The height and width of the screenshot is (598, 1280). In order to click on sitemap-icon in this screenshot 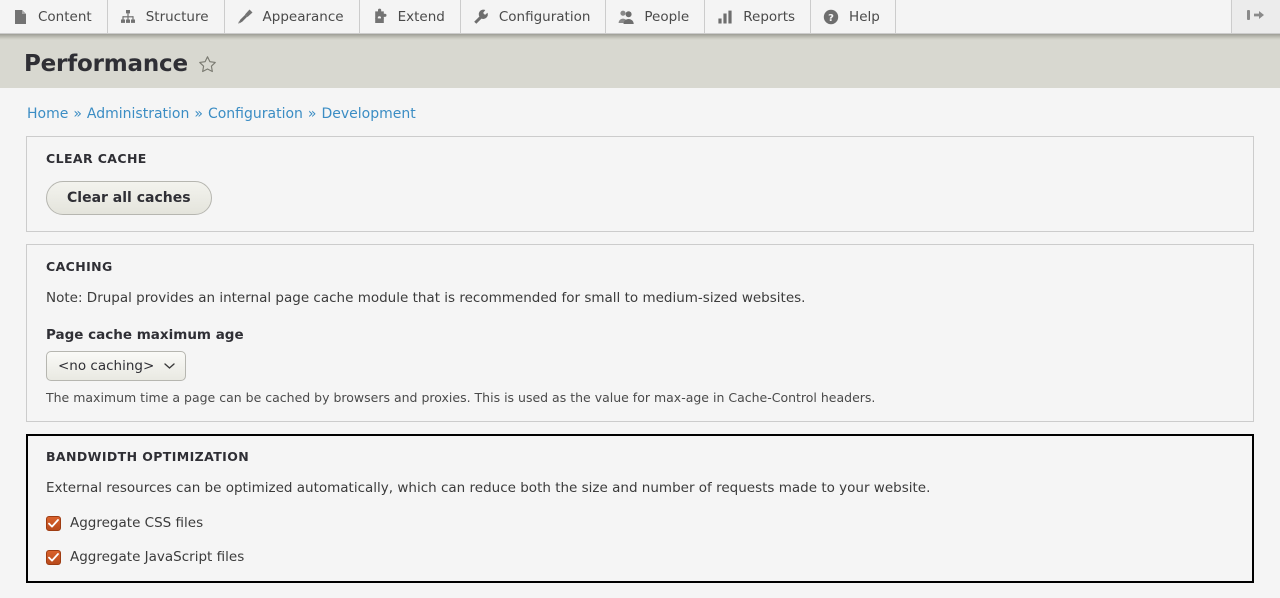, I will do `click(128, 17)`.